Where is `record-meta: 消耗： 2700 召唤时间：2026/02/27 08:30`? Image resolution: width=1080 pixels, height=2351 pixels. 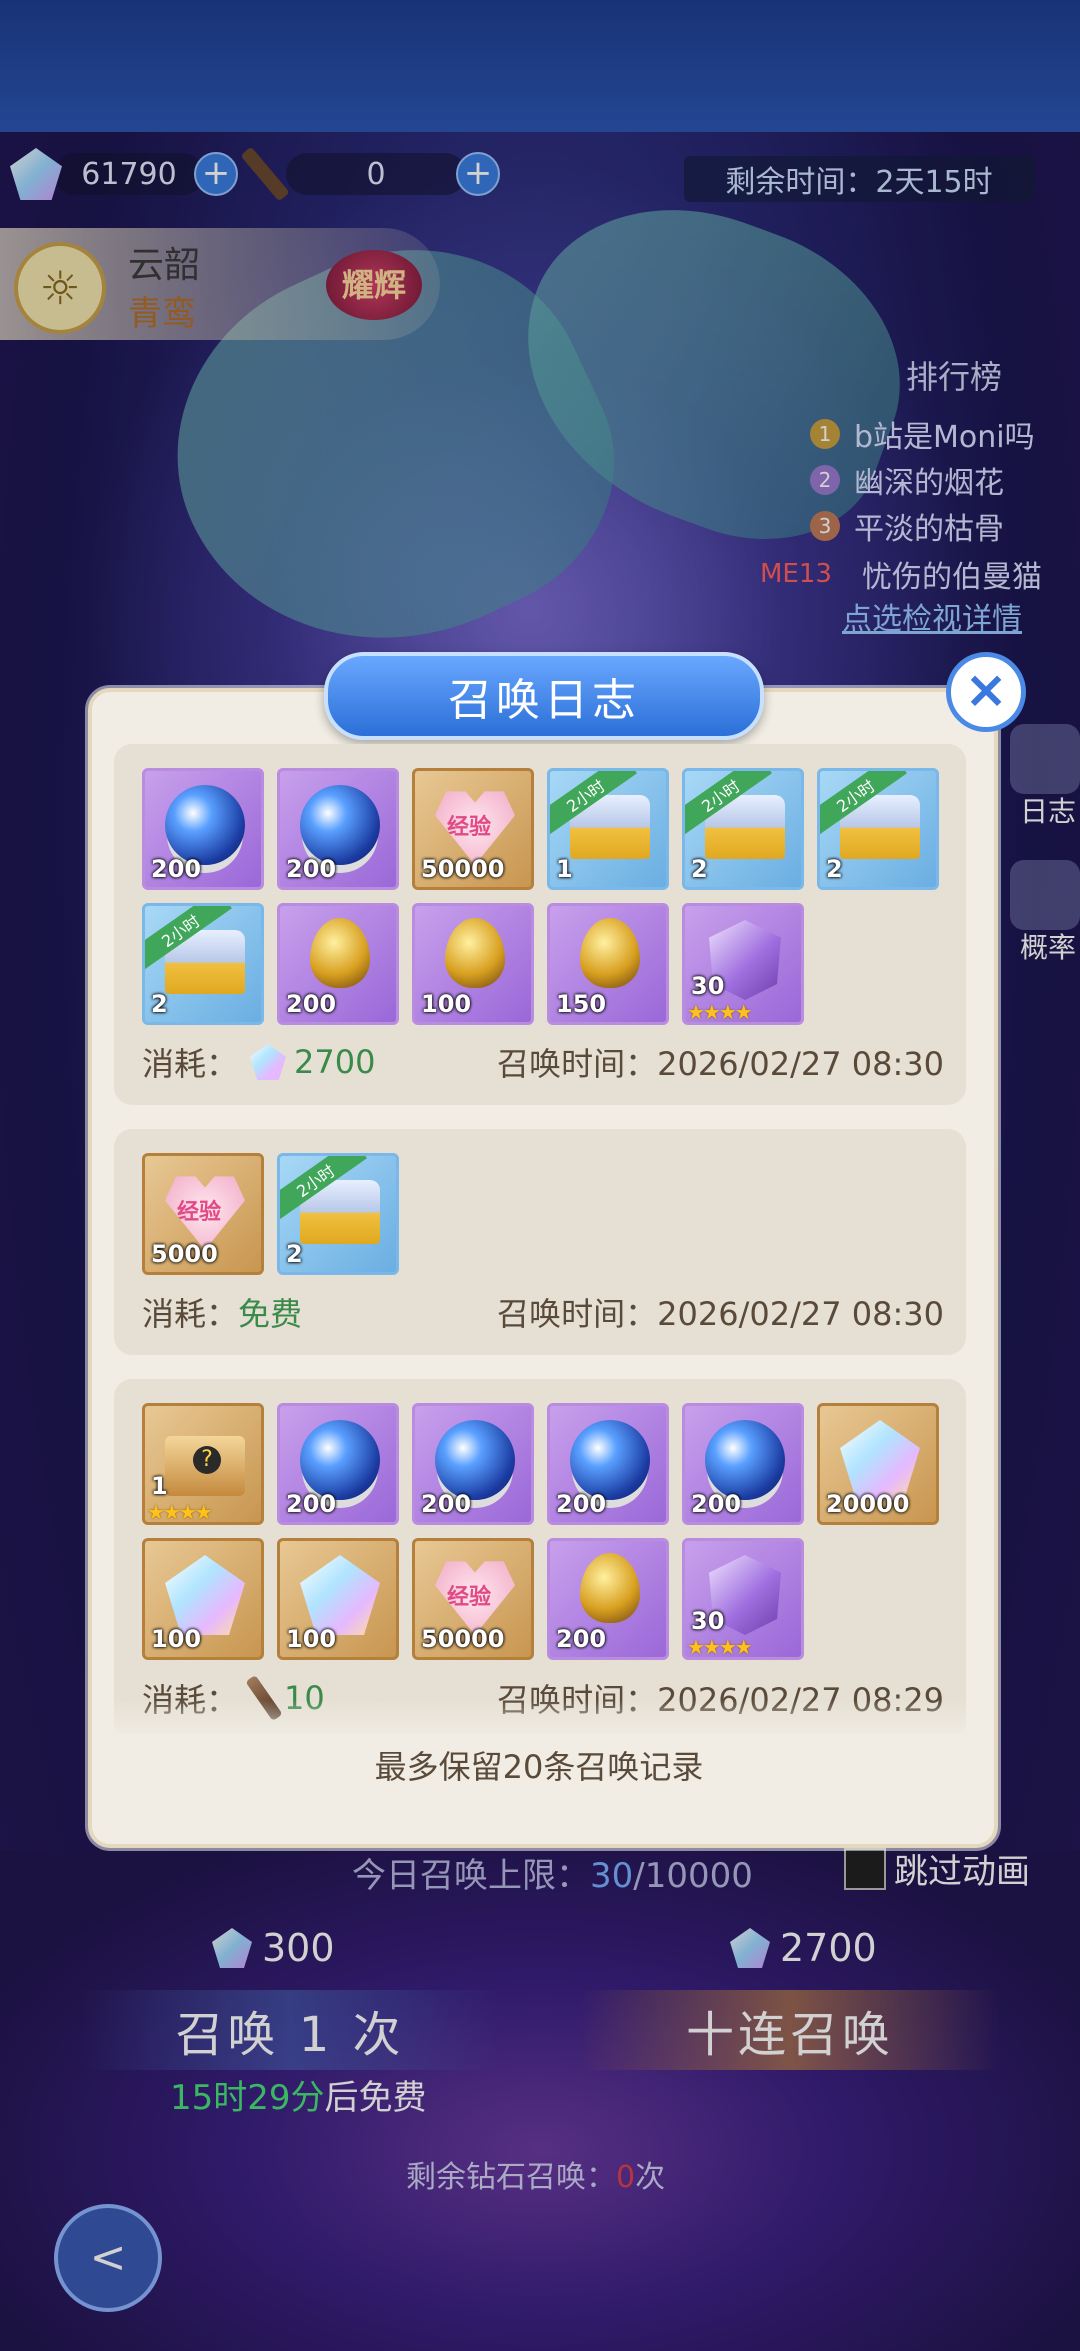
record-meta: 消耗： 2700 召唤时间：2026/02/27 08:30 is located at coordinates (543, 1062).